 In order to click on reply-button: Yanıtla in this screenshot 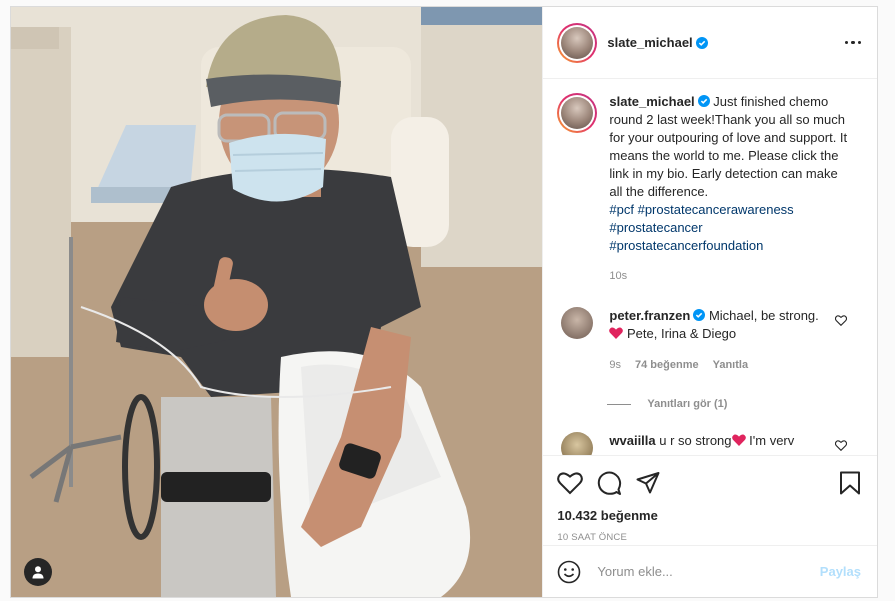, I will do `click(730, 365)`.